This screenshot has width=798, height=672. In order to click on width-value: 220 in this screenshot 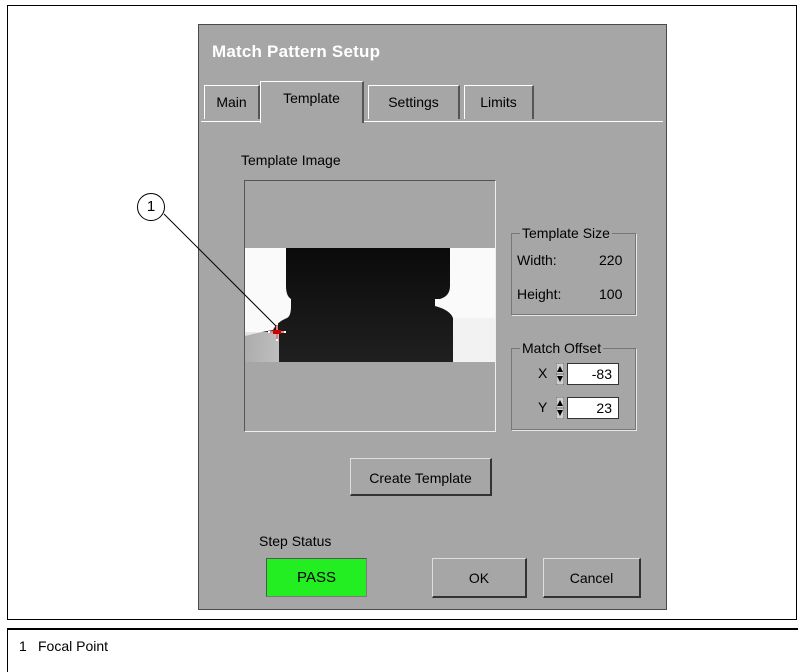, I will do `click(611, 260)`.